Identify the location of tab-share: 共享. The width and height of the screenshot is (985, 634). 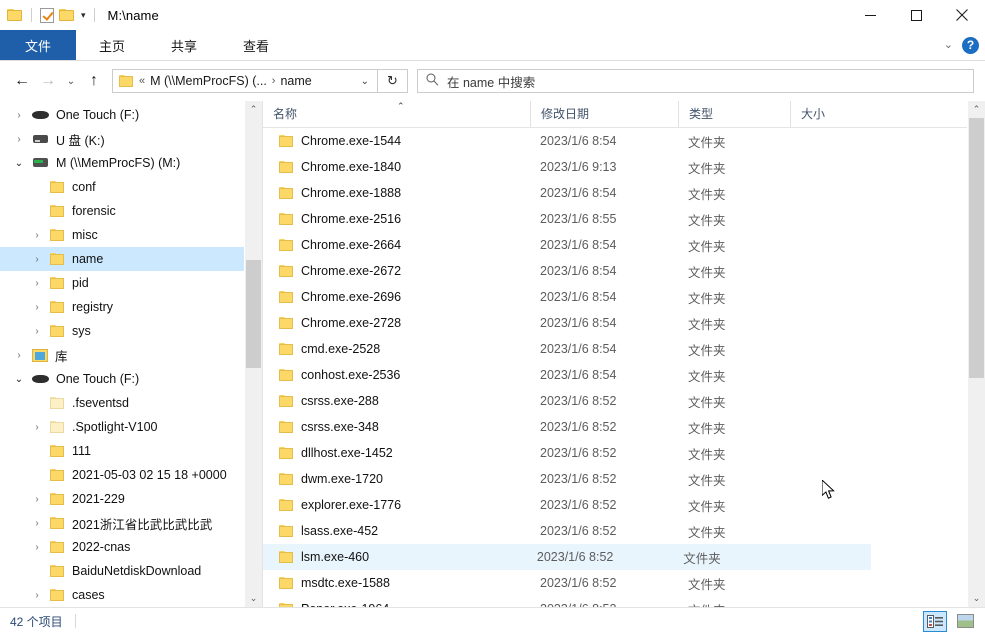
(184, 45).